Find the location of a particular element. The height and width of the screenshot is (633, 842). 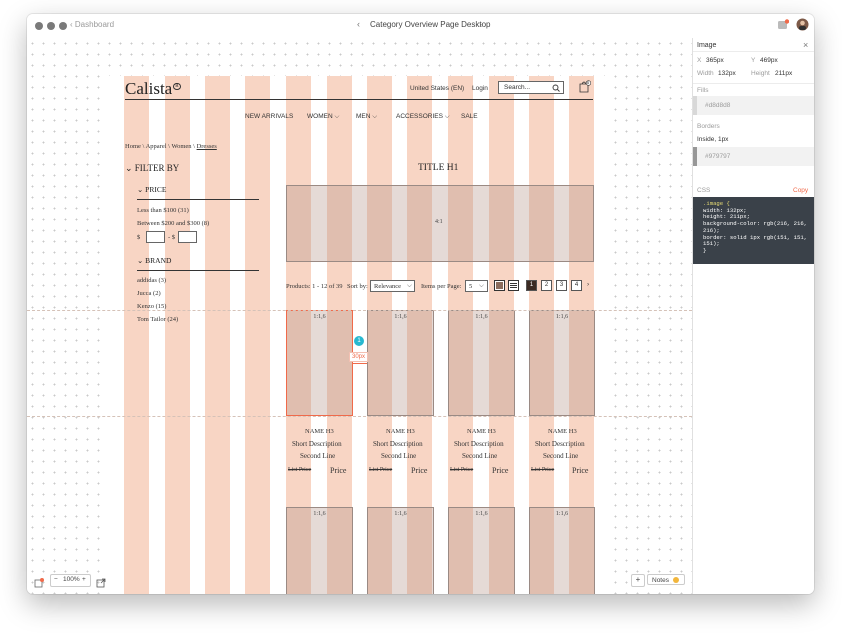

page-title: TITLE H1 is located at coordinates (438, 168).